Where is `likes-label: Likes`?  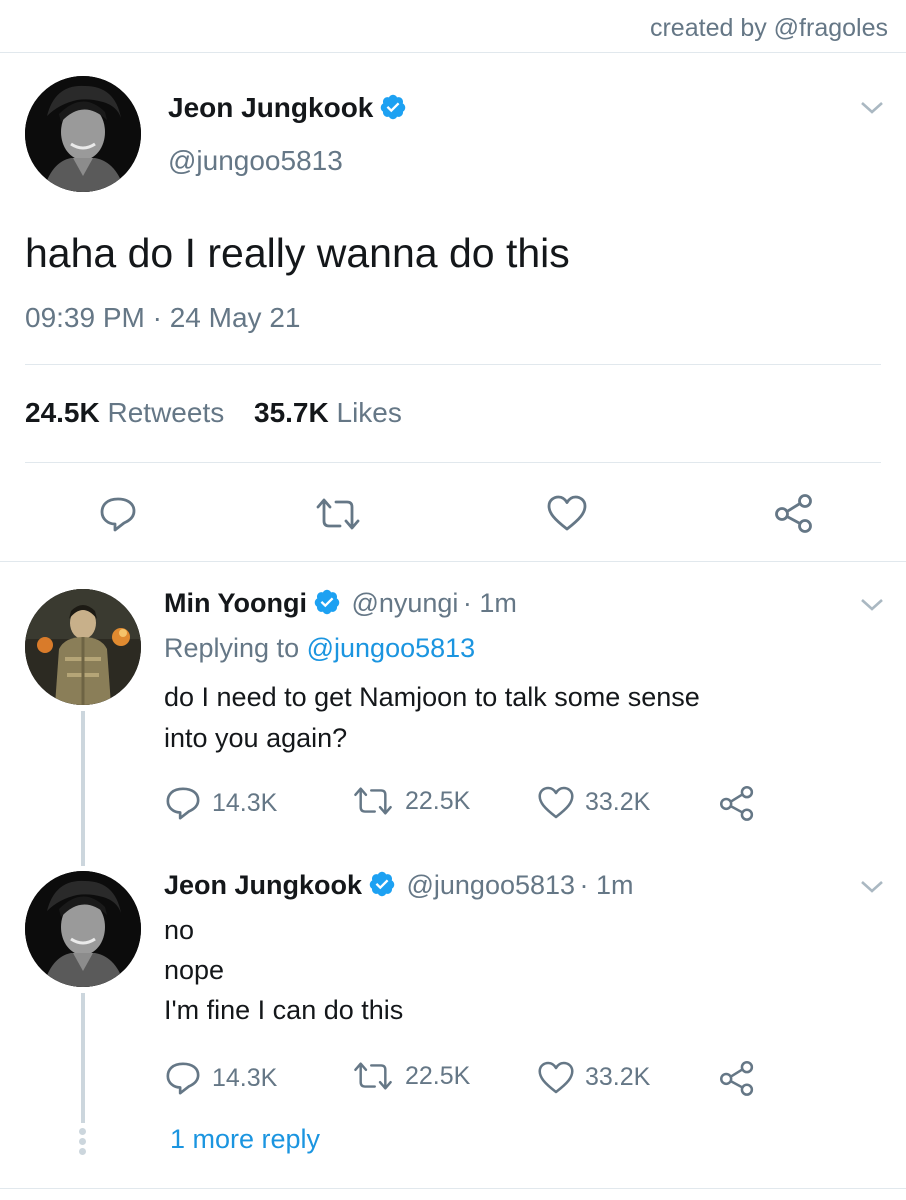
likes-label: Likes is located at coordinates (369, 412).